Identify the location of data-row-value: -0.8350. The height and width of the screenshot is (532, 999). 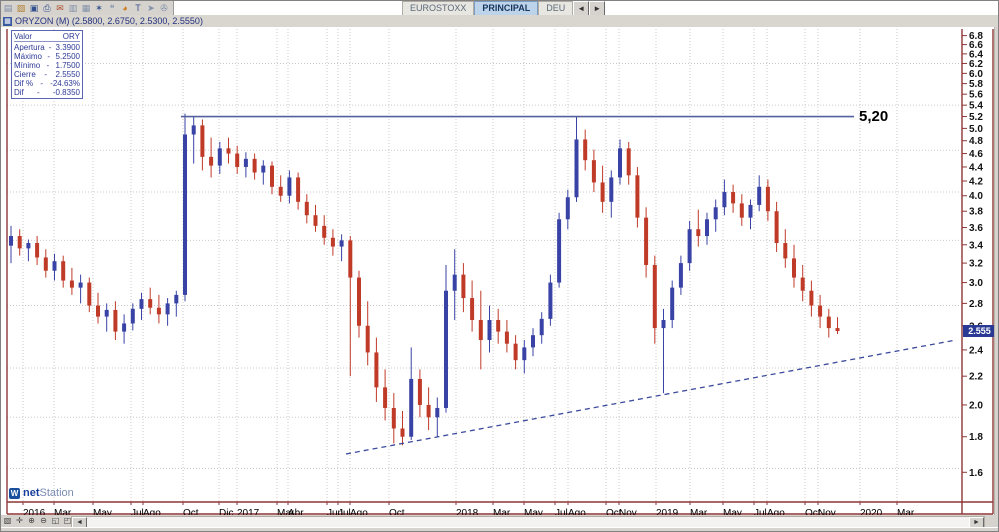
(66, 92).